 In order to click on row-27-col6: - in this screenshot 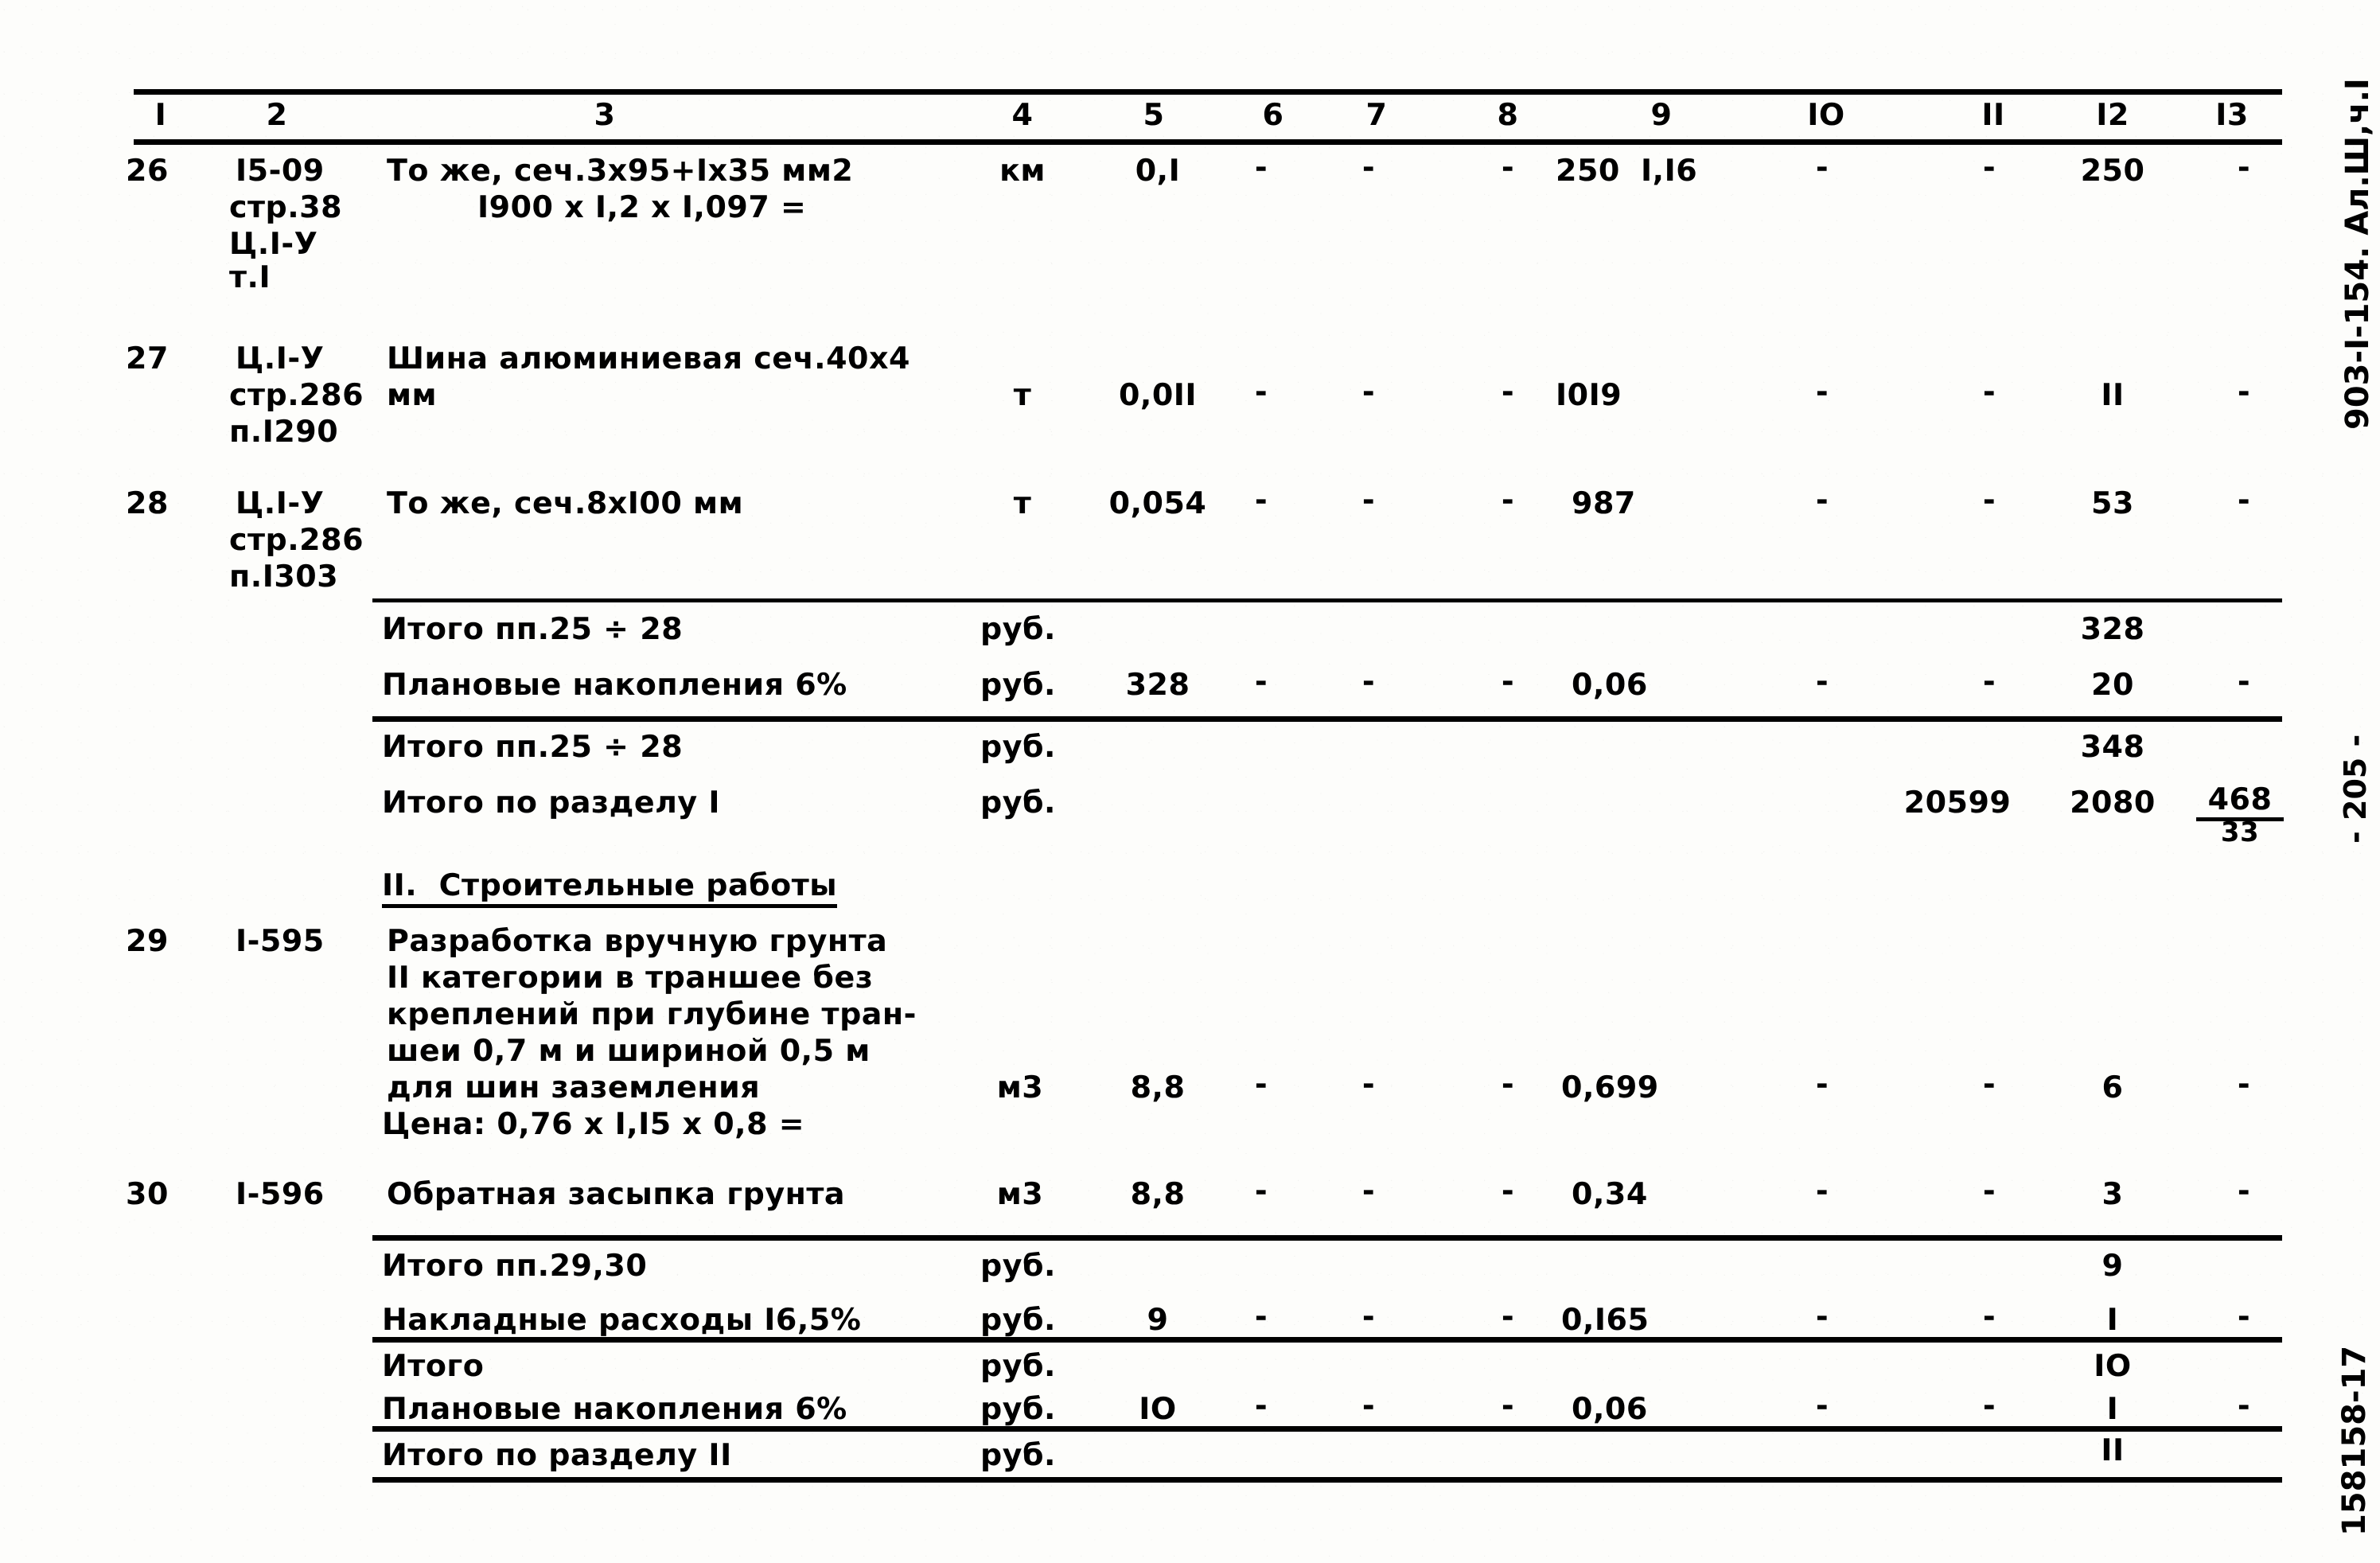, I will do `click(1261, 391)`.